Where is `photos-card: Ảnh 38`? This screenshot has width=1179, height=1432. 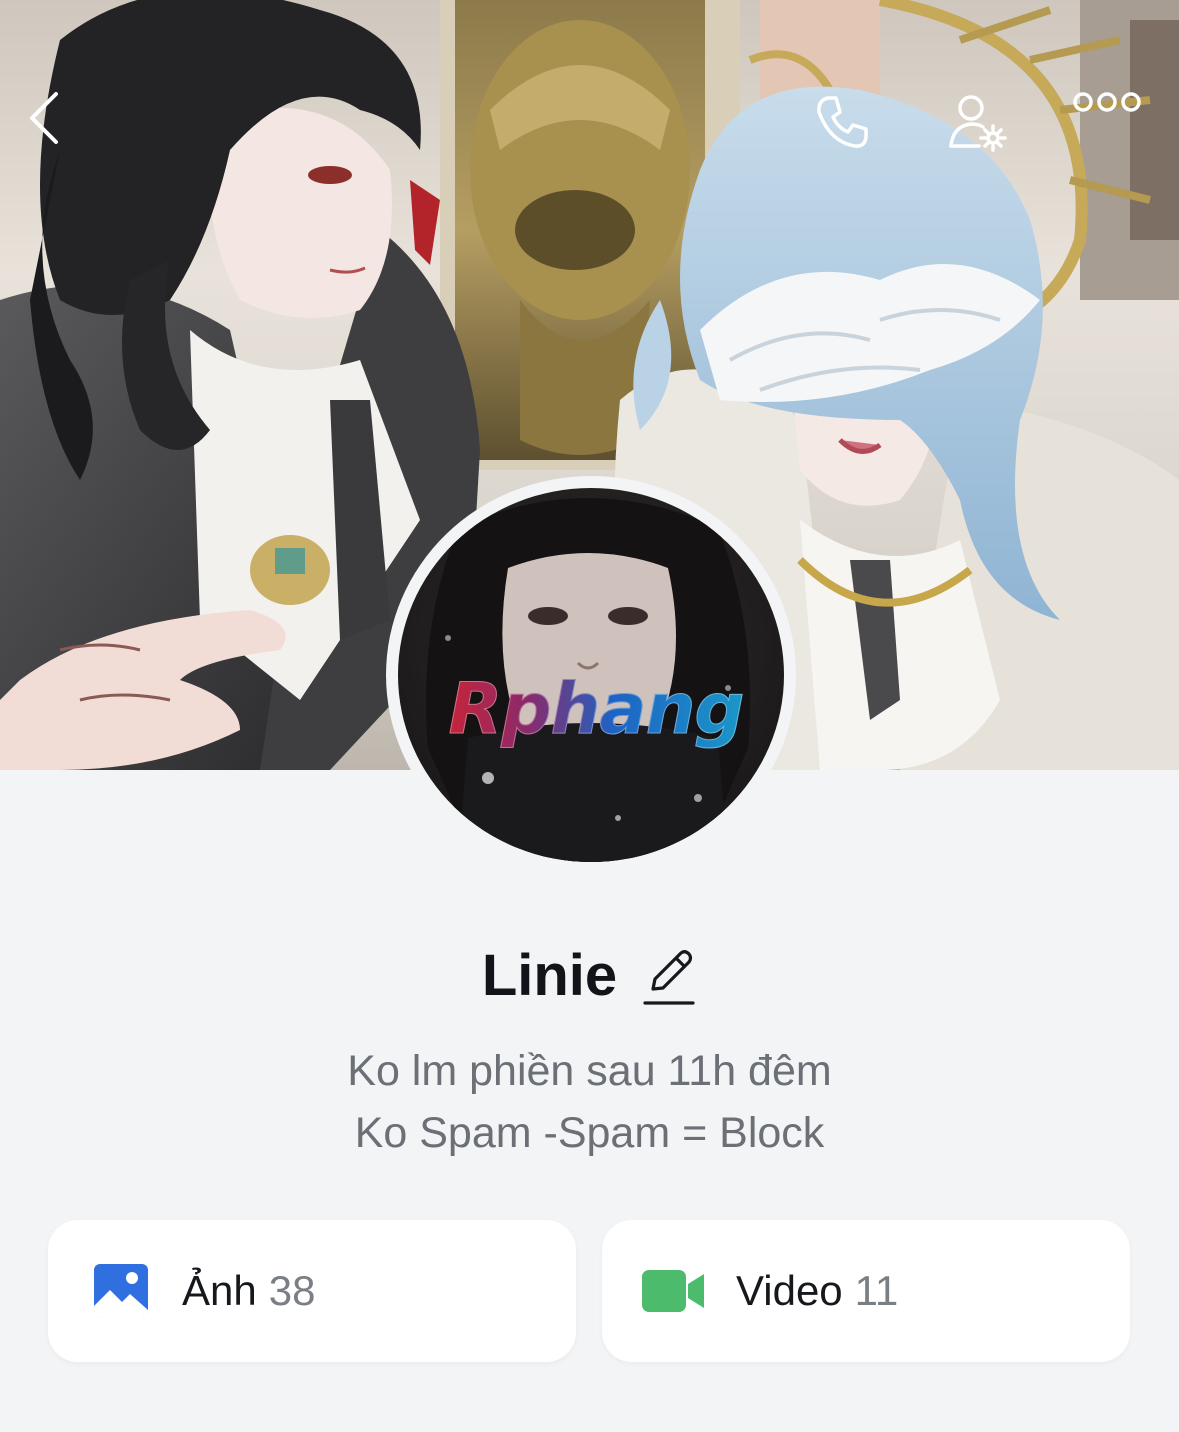
photos-card: Ảnh 38 is located at coordinates (312, 1291).